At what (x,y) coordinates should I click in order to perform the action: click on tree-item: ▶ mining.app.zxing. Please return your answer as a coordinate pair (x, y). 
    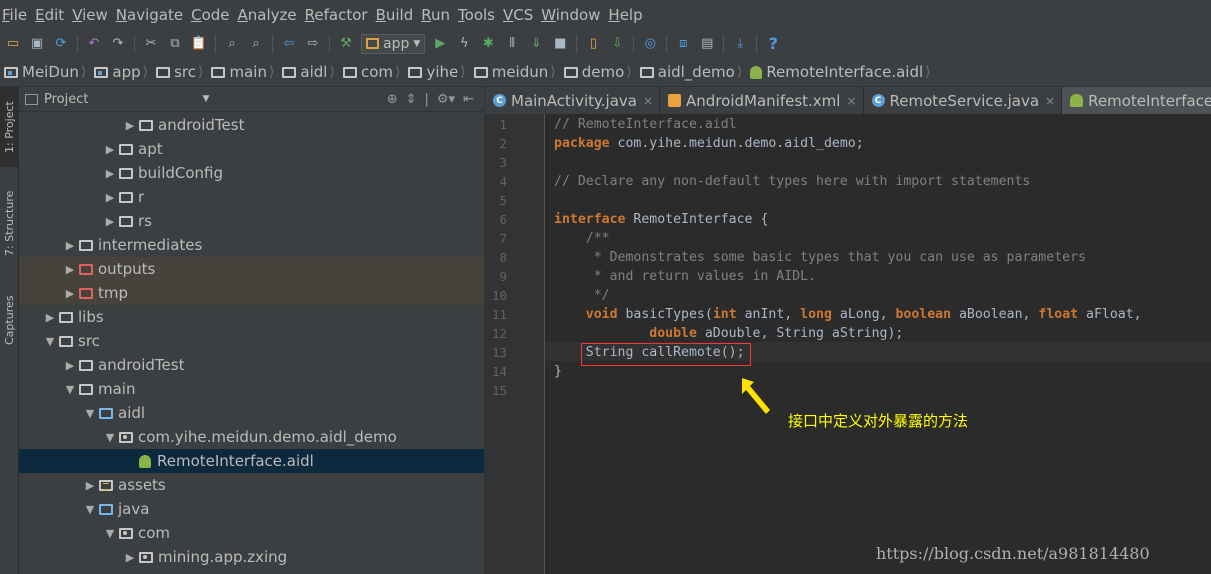
    Looking at the image, I should click on (251, 557).